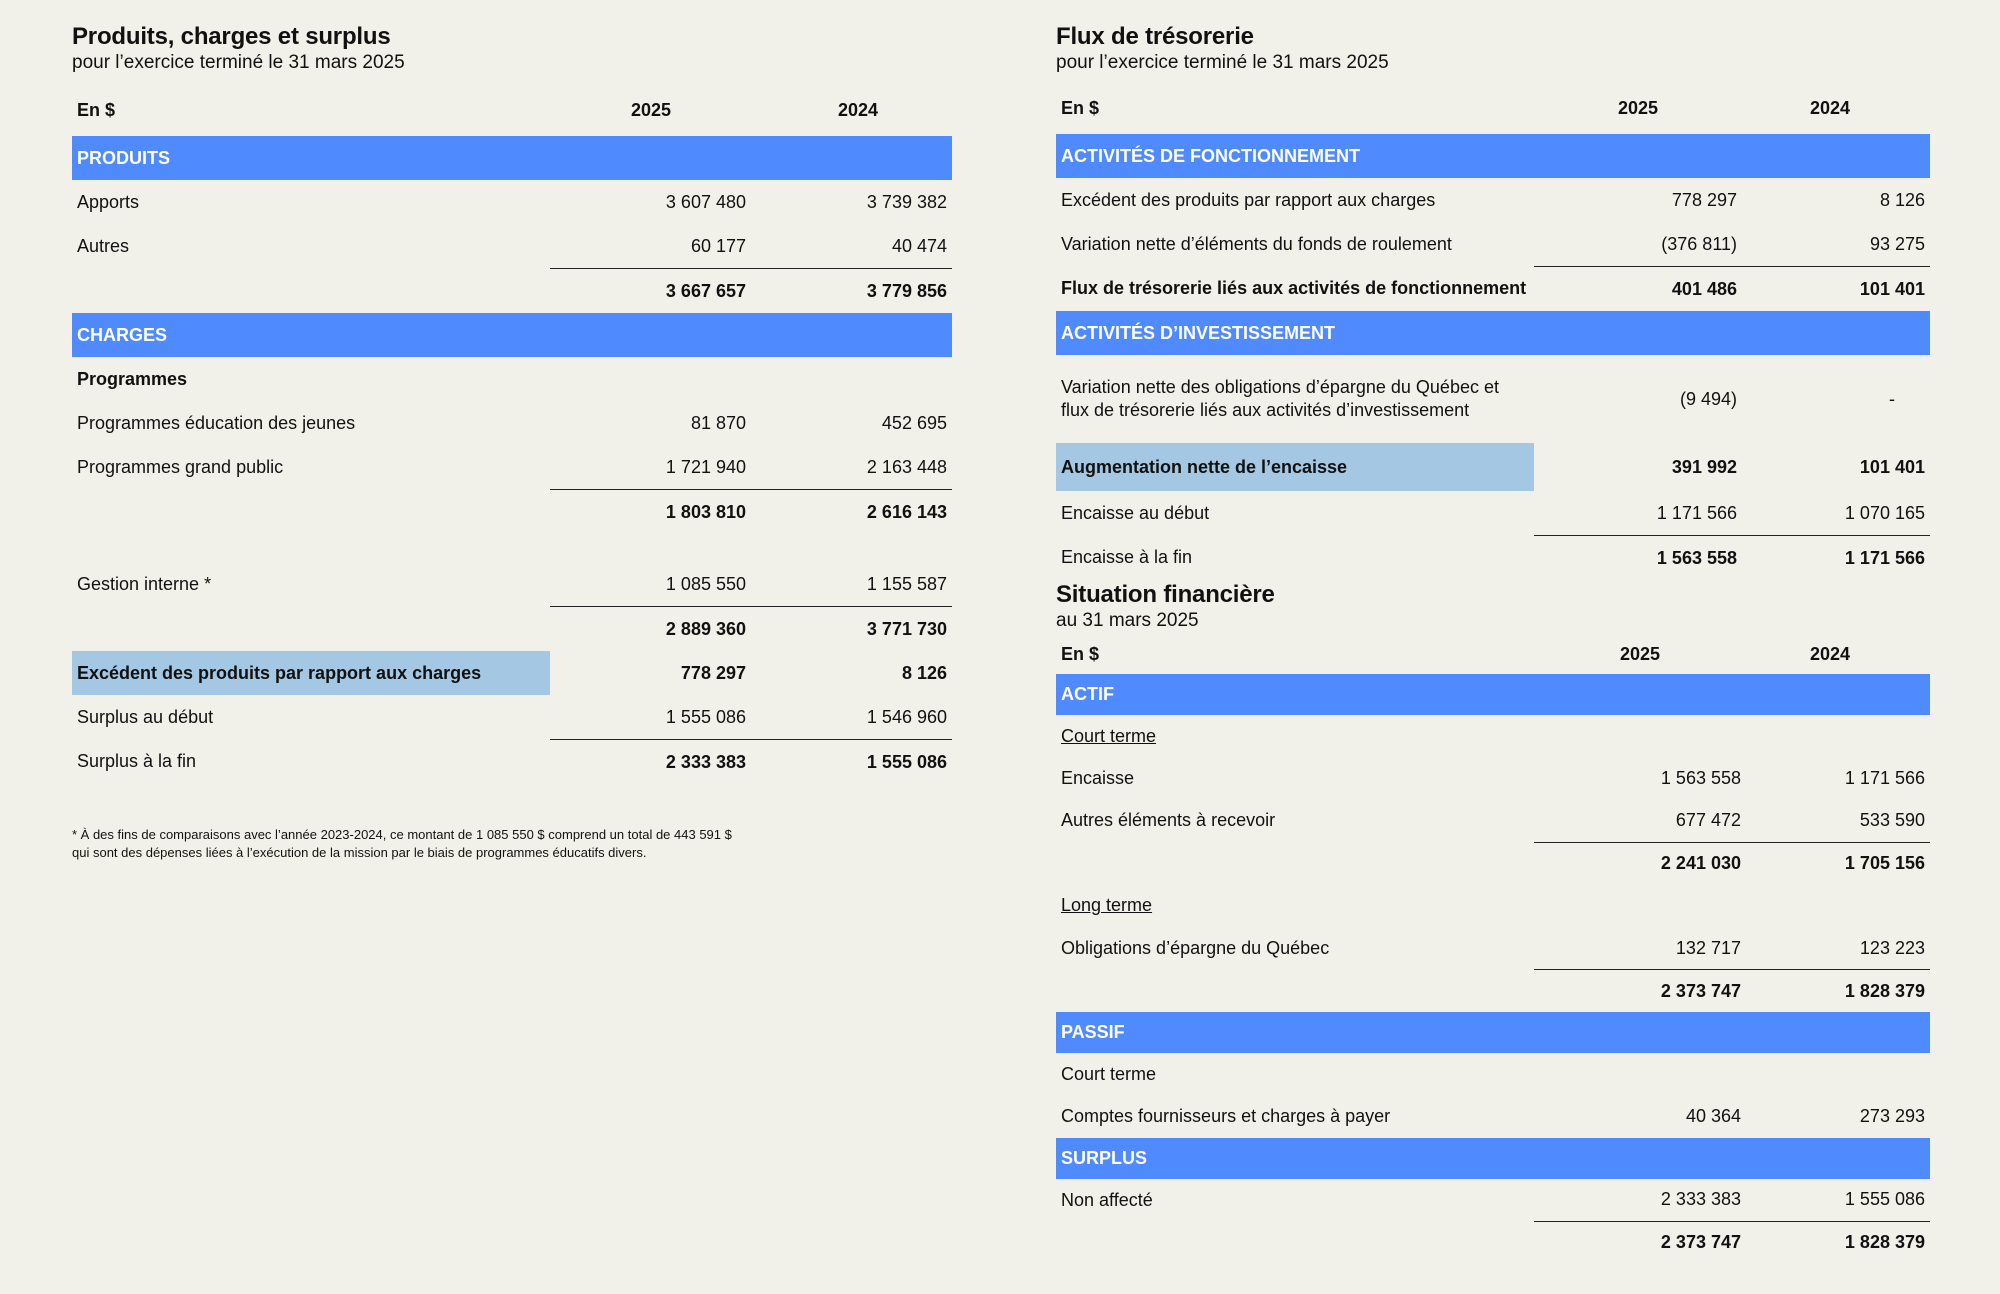  What do you see at coordinates (108, 201) in the screenshot?
I see `row-label: Apports` at bounding box center [108, 201].